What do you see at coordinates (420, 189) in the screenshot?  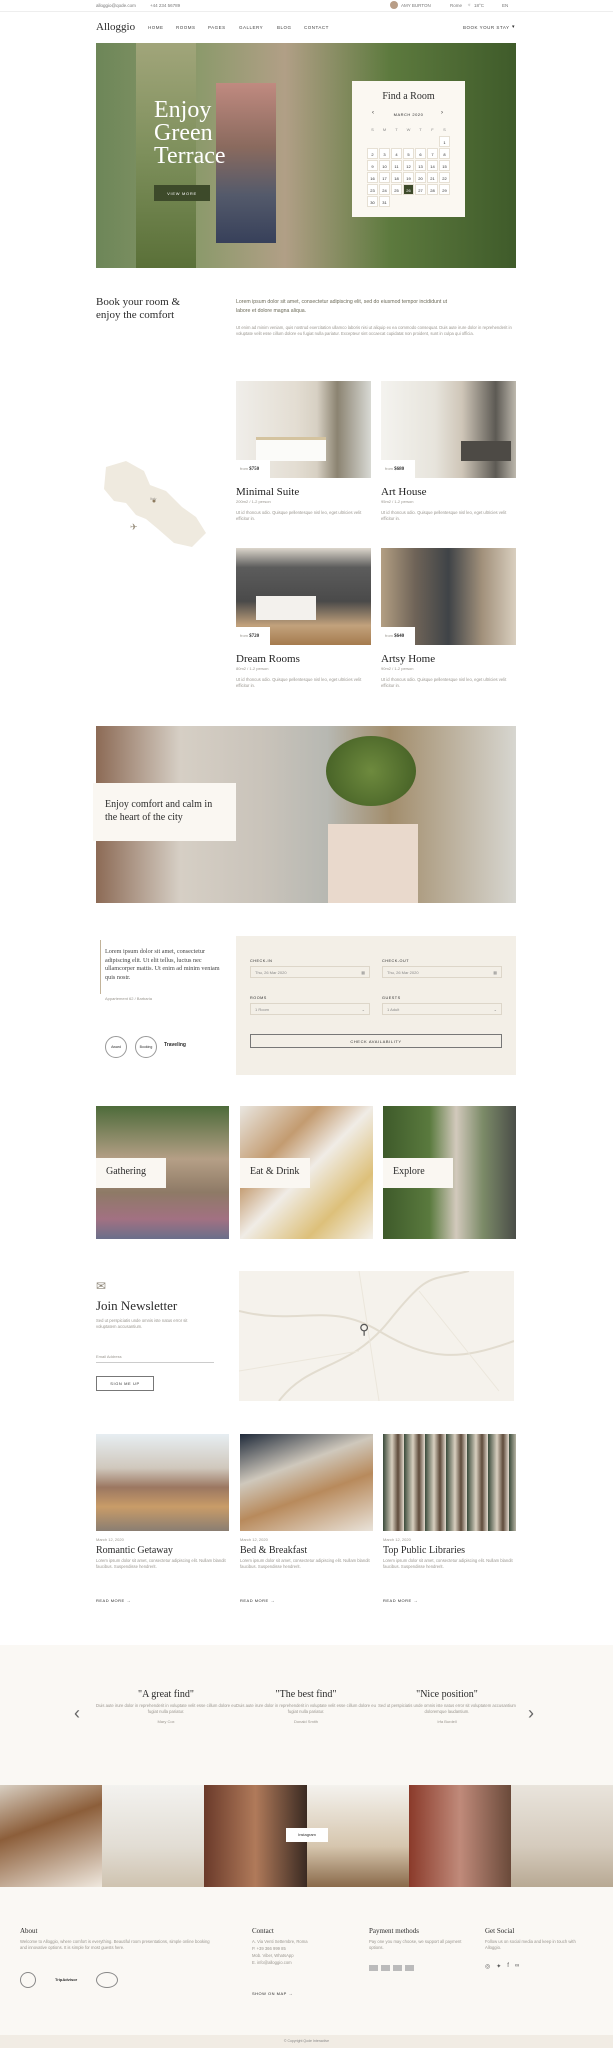 I see `calendar-day: 27` at bounding box center [420, 189].